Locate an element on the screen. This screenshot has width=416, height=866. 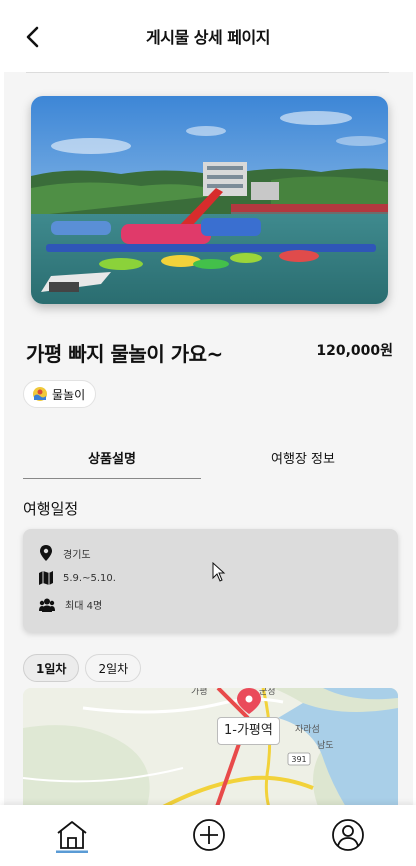
section-title-schedule: 여행일정 is located at coordinates (51, 509).